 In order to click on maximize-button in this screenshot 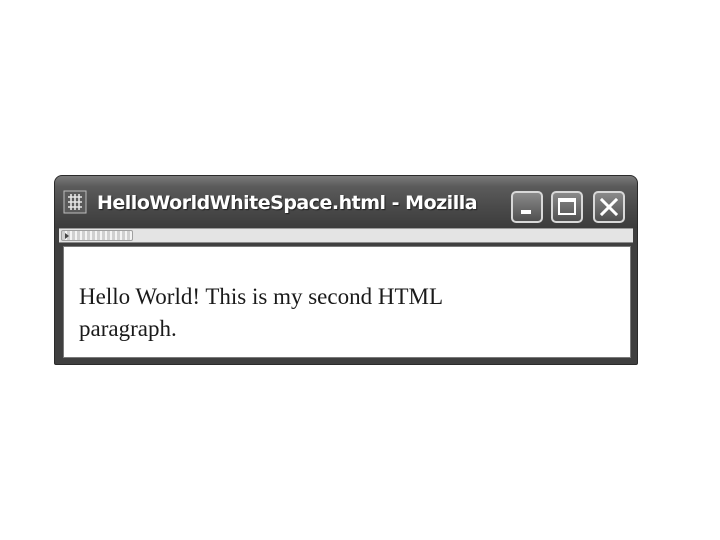, I will do `click(567, 207)`.